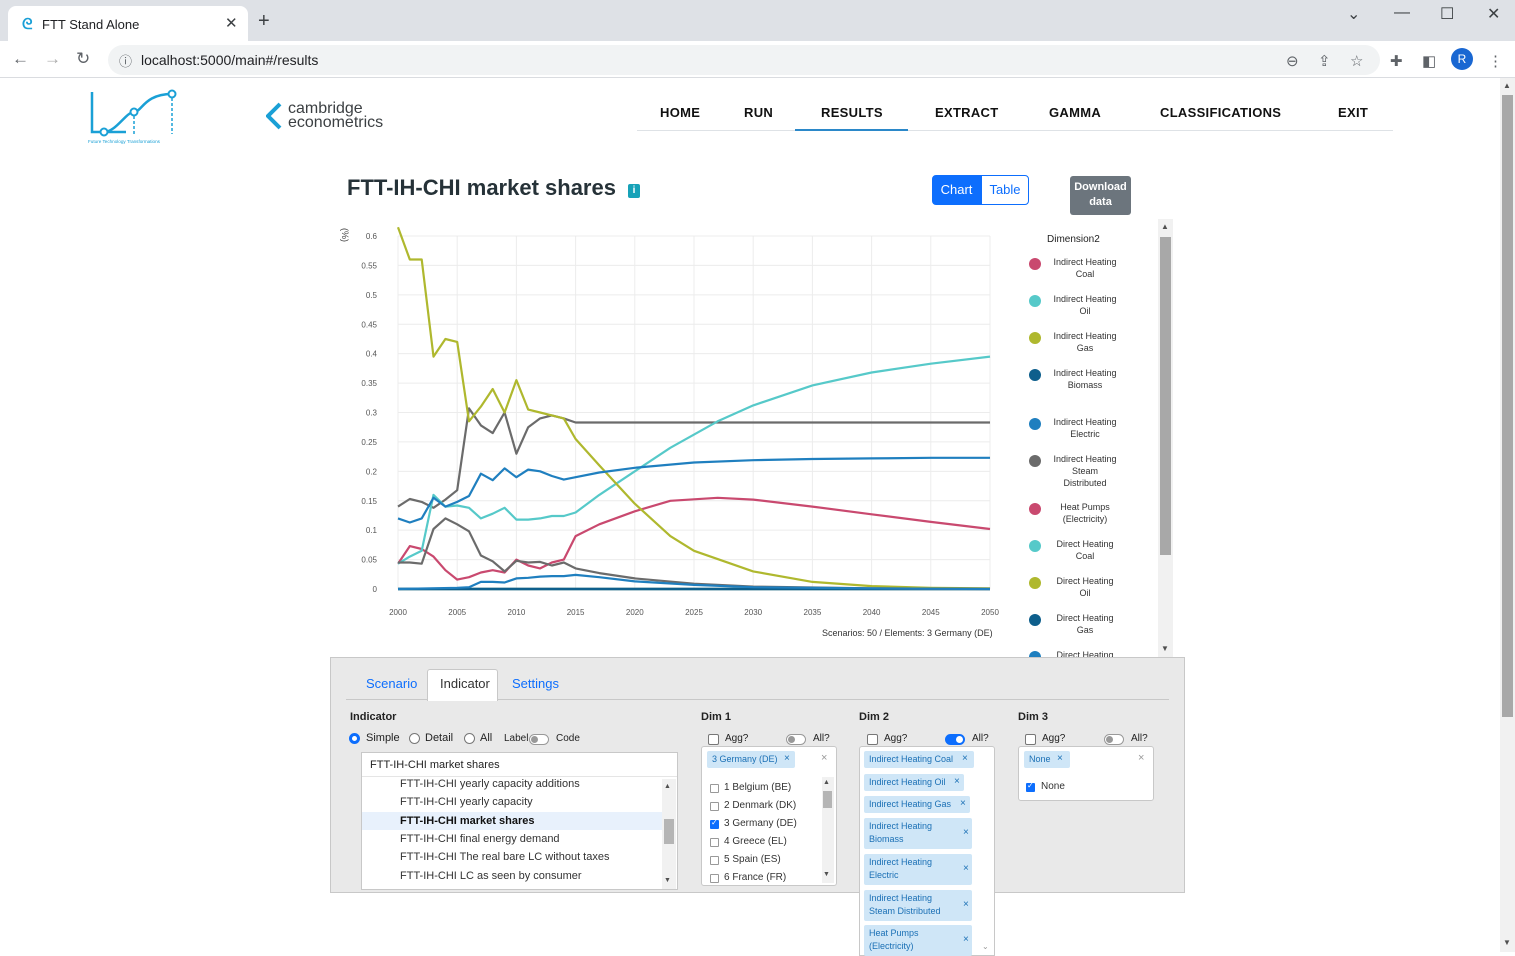  Describe the element at coordinates (1114, 739) in the screenshot. I see `dim3-all-toggle` at that location.